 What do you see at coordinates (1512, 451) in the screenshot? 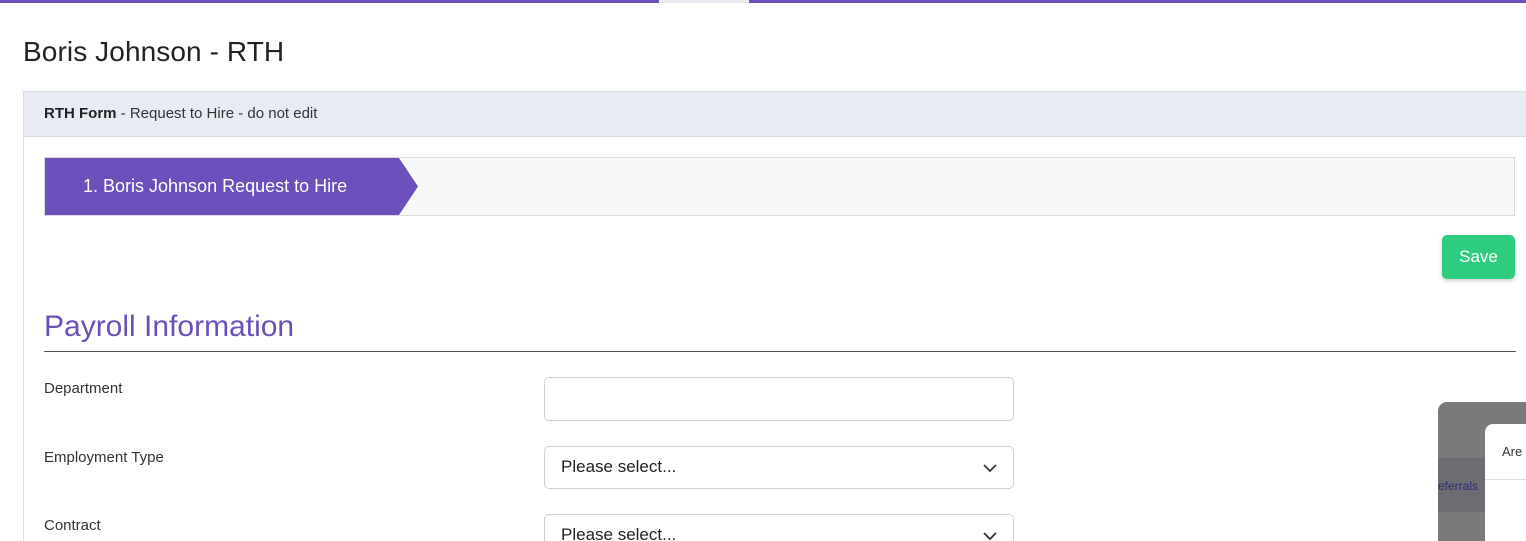
I see `overlay-dialog-text: Are` at bounding box center [1512, 451].